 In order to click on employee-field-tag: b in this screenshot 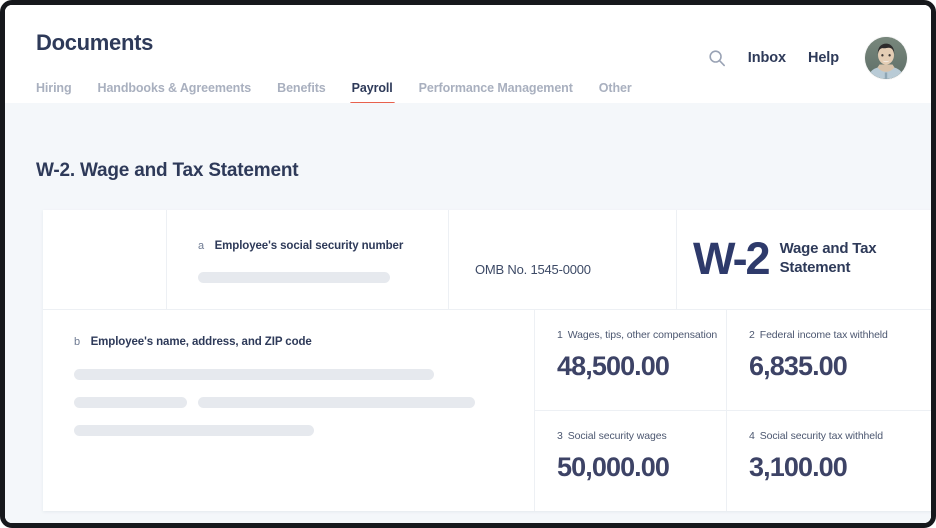, I will do `click(77, 342)`.